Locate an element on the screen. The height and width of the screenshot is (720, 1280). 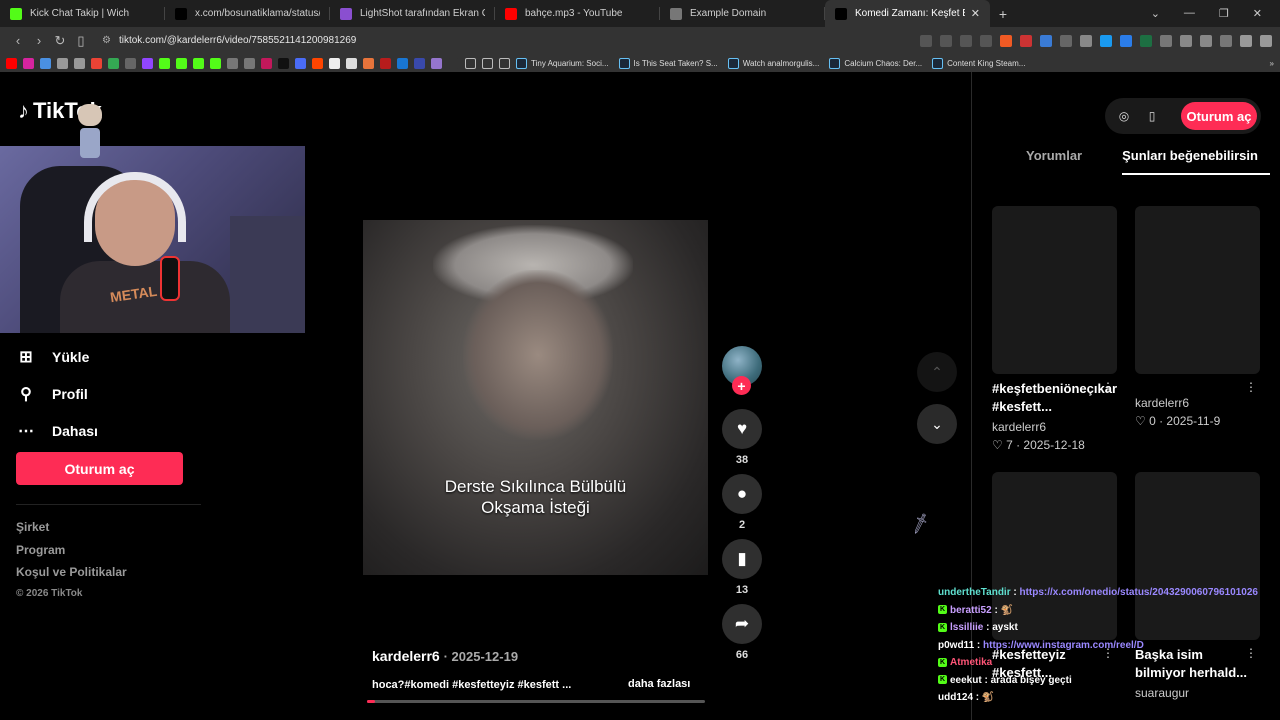
video-author: kardelerr6 is located at coordinates (406, 656).